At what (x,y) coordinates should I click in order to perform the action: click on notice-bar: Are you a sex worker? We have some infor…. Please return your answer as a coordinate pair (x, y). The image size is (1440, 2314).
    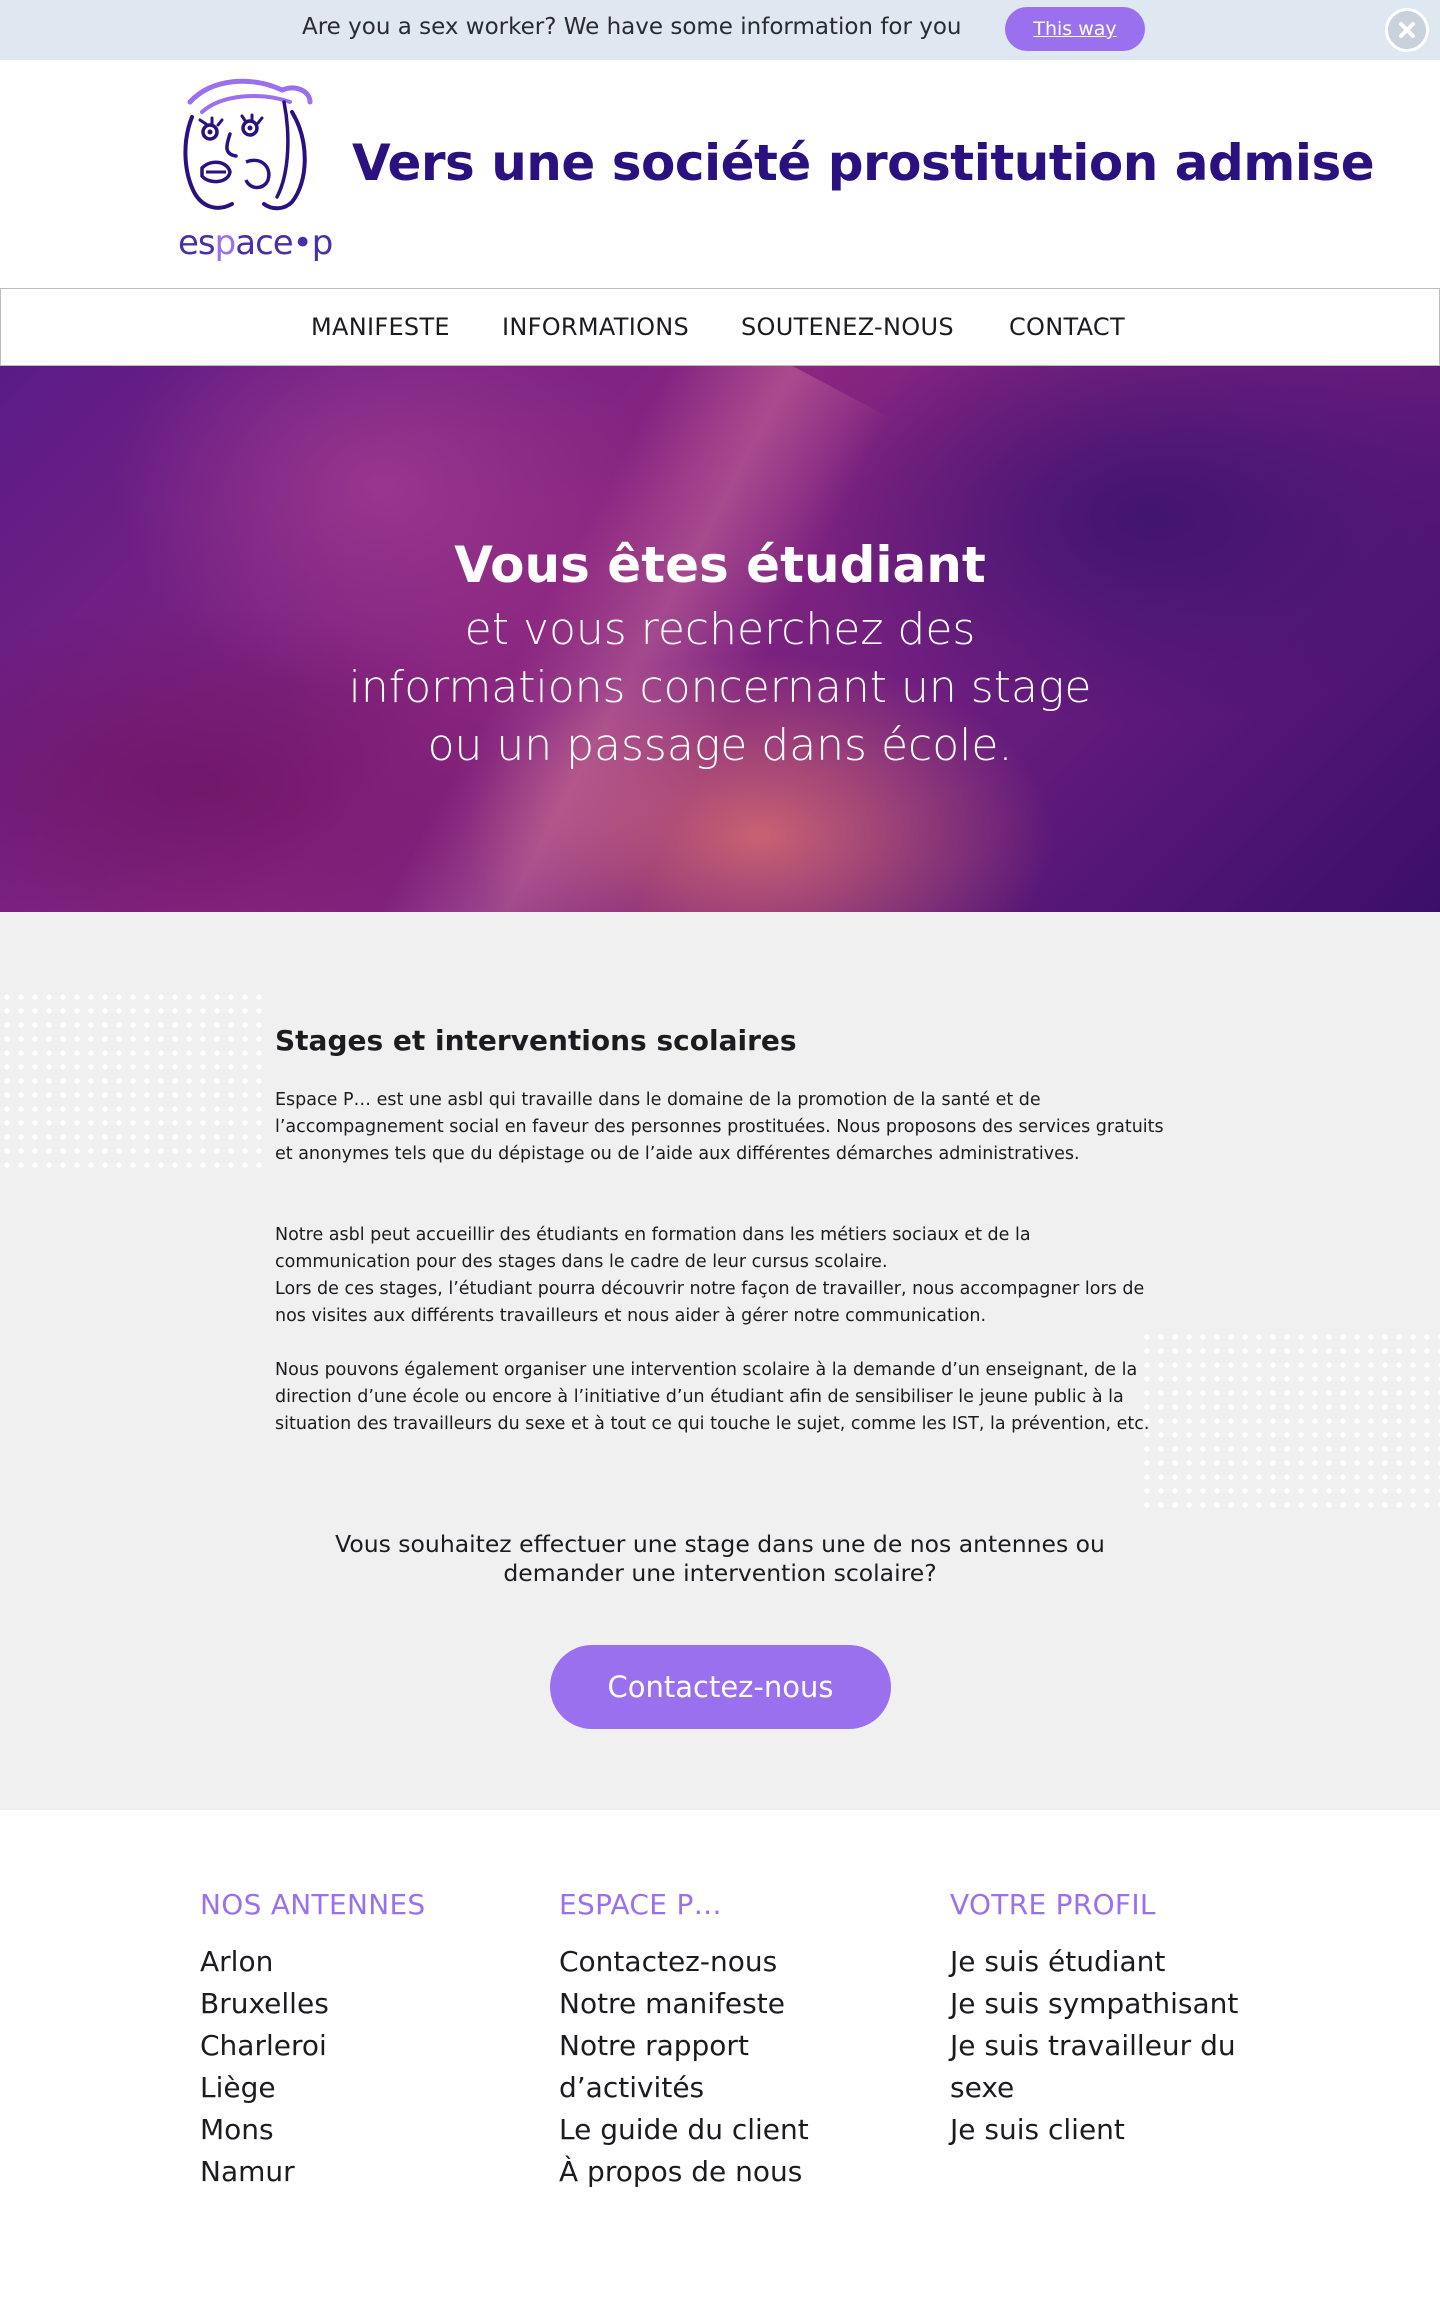
    Looking at the image, I should click on (720, 30).